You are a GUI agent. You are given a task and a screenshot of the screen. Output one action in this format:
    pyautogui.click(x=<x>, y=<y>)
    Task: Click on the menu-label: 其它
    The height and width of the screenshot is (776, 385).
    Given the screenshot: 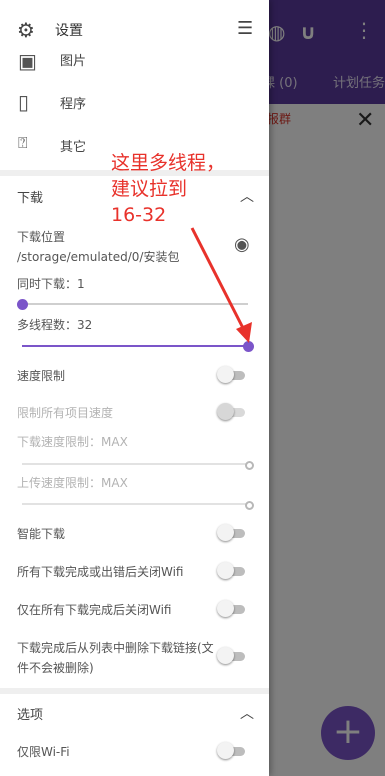 What is the action you would take?
    pyautogui.click(x=73, y=147)
    